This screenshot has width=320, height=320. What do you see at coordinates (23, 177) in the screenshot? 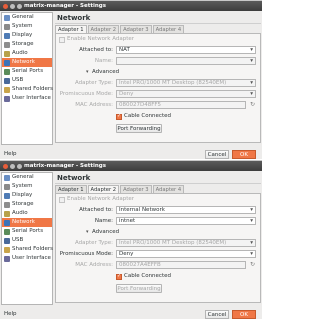
I see `sidebar-item-label: General` at bounding box center [23, 177].